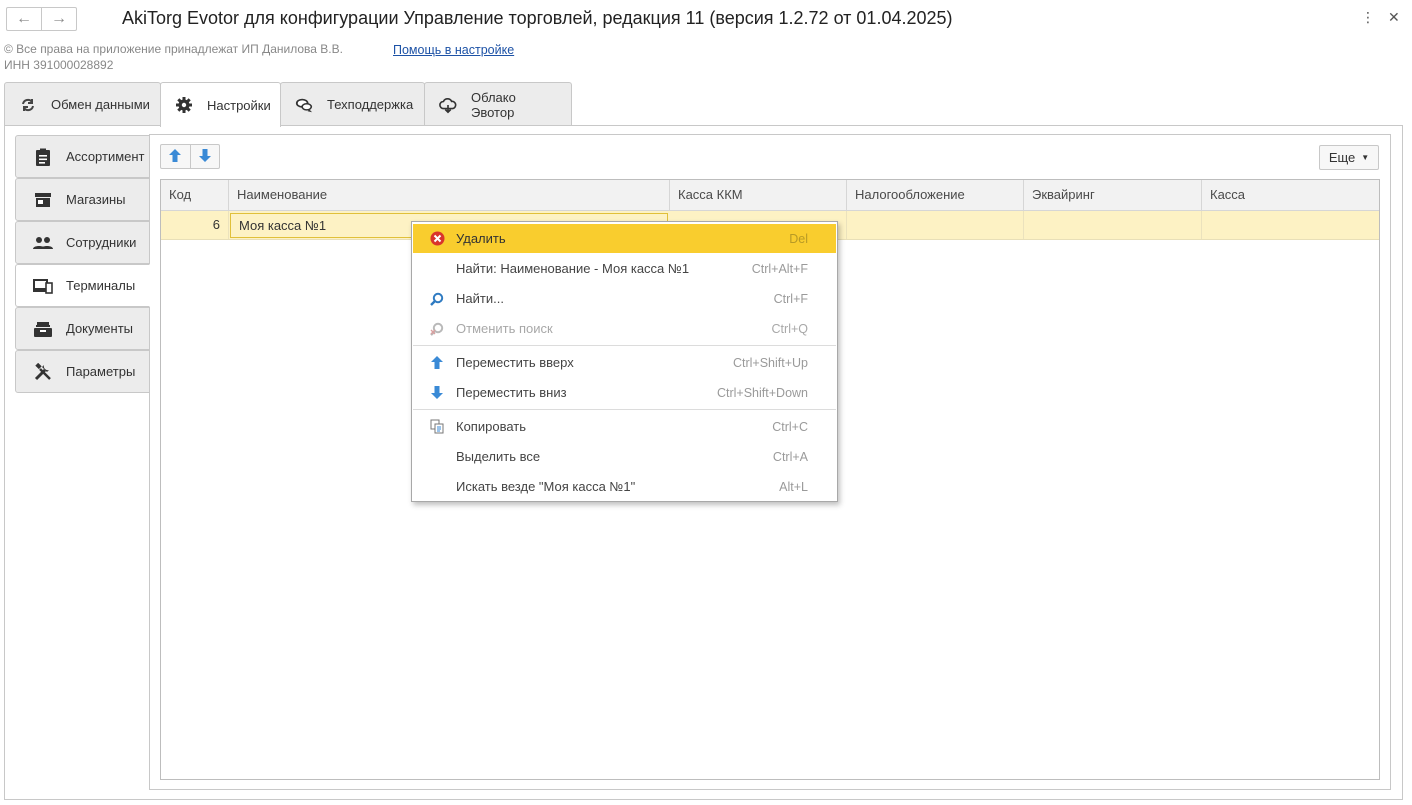 This screenshot has width=1412, height=805. I want to click on menu-item-shortcut: Del, so click(798, 238).